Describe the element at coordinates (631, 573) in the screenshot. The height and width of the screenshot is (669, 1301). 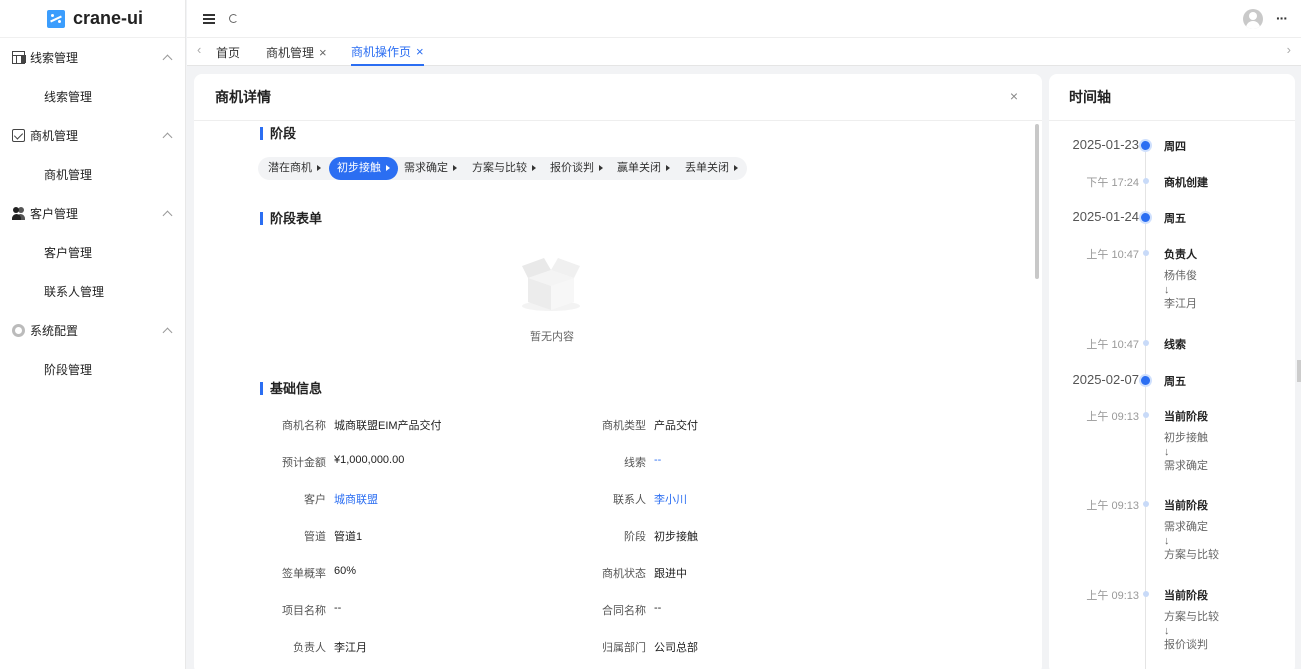
I see `field-opportunity-status: 商机状态 跟进中` at that location.